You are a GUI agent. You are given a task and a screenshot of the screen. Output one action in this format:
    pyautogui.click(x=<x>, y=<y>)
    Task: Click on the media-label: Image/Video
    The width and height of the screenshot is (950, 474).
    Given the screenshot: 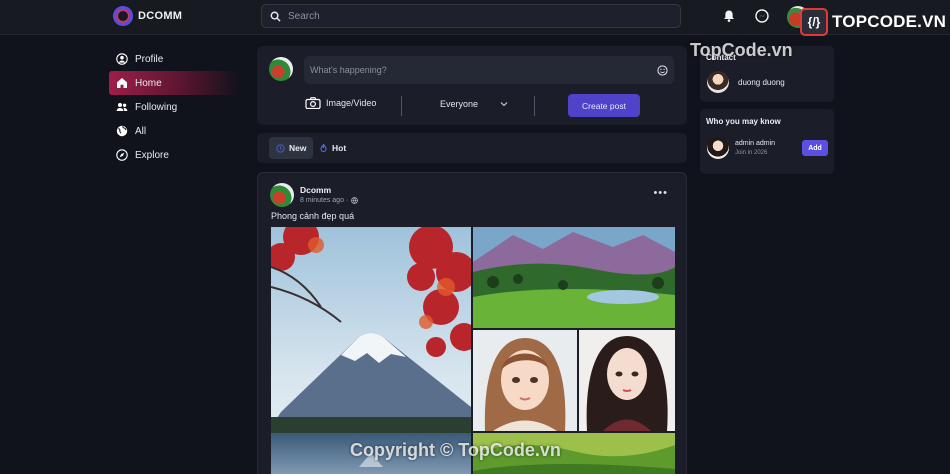 What is the action you would take?
    pyautogui.click(x=351, y=103)
    